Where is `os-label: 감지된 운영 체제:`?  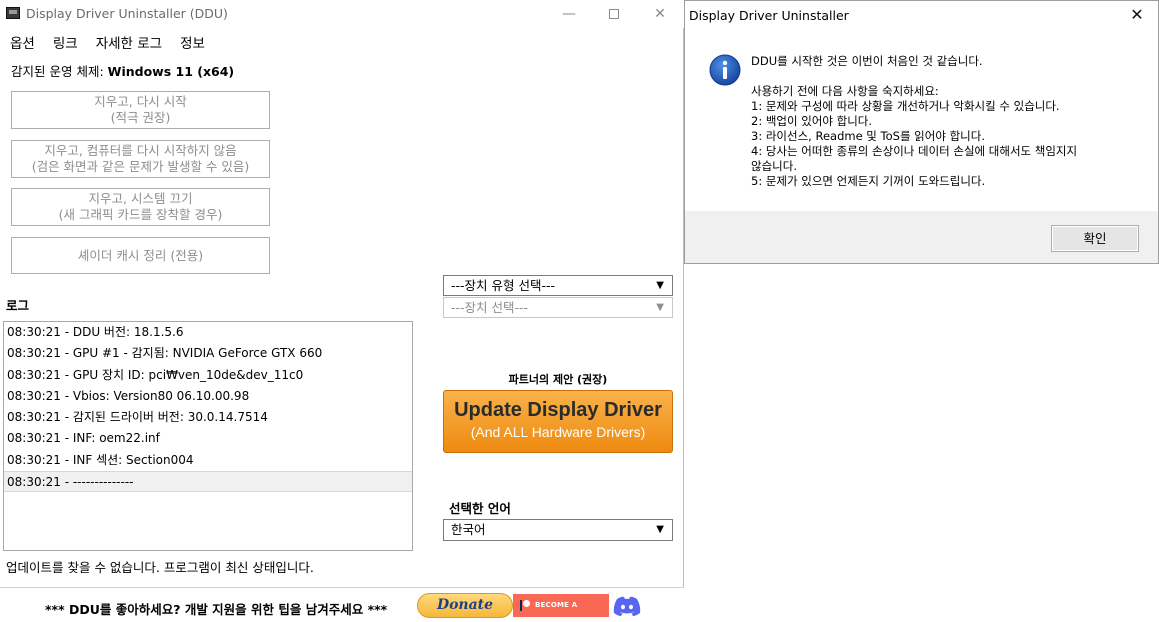 os-label: 감지된 운영 체제: is located at coordinates (57, 71).